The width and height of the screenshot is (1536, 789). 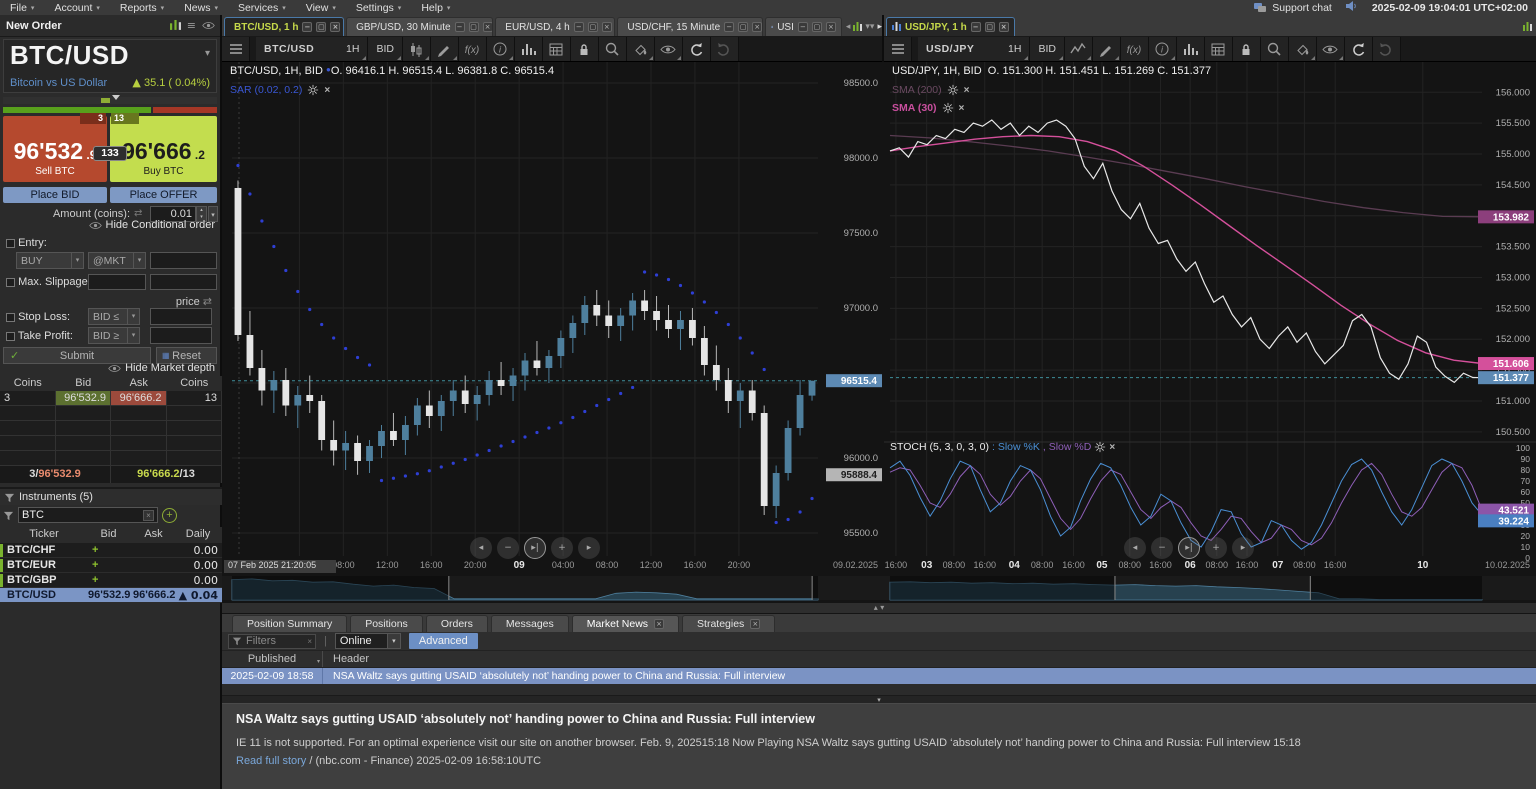 What do you see at coordinates (1293, 8) in the screenshot?
I see `support-chat-button: Support chat` at bounding box center [1293, 8].